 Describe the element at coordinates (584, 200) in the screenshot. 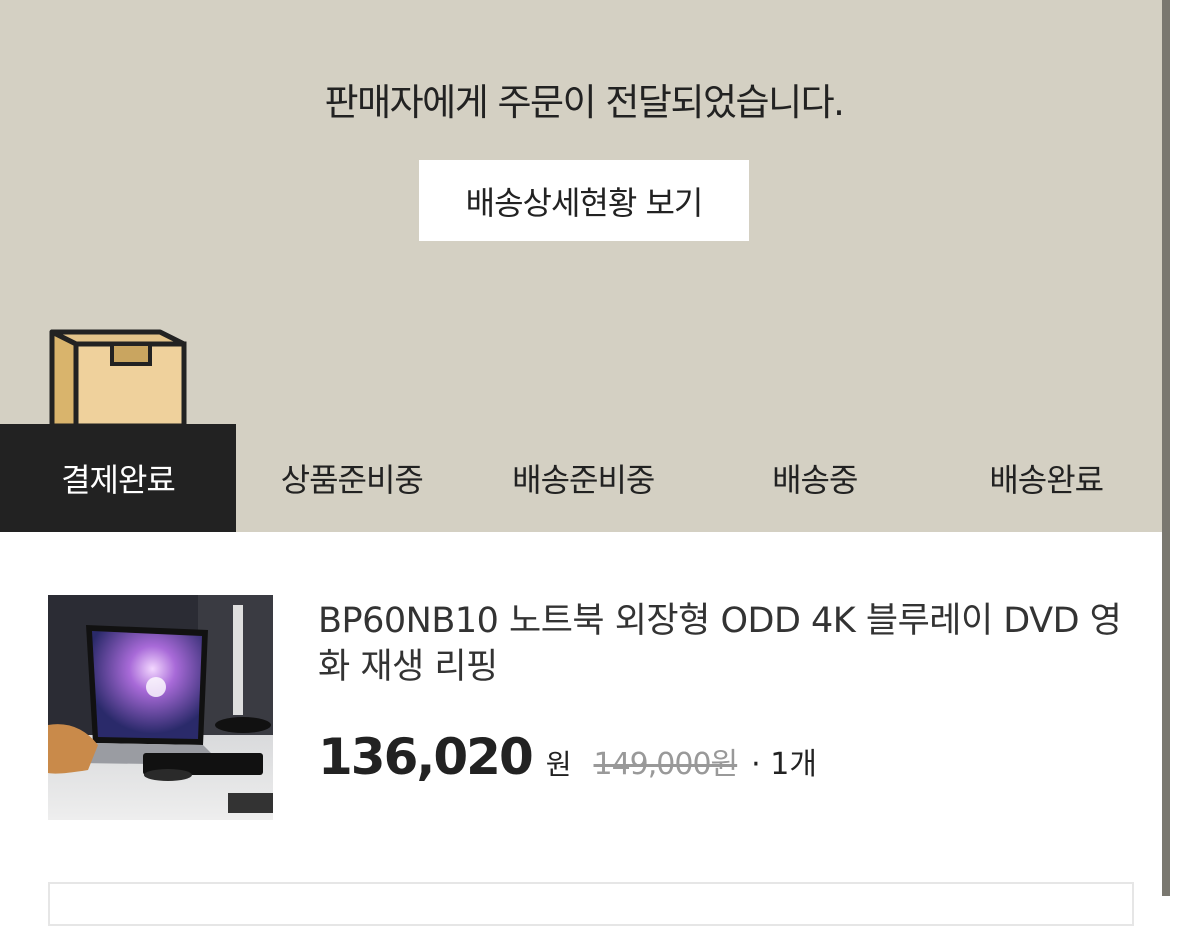

I see `delivery-detail-button: 배송상세현황 보기` at that location.